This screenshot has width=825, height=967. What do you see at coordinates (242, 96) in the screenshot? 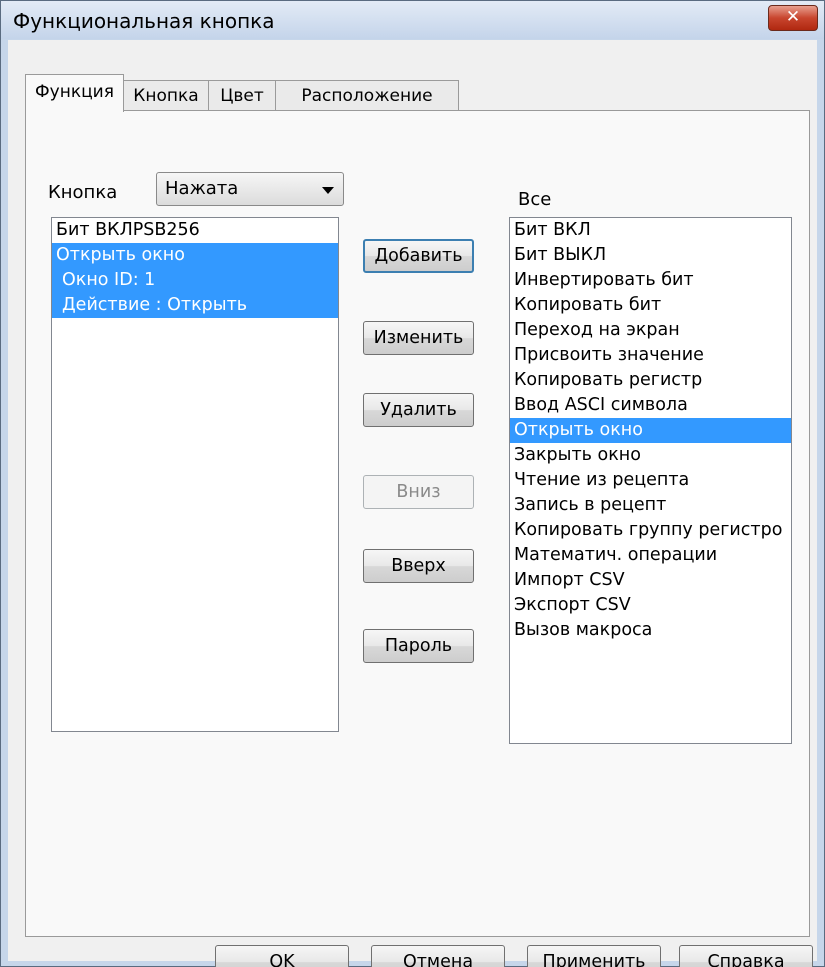
I see `tab-color: Цвет` at bounding box center [242, 96].